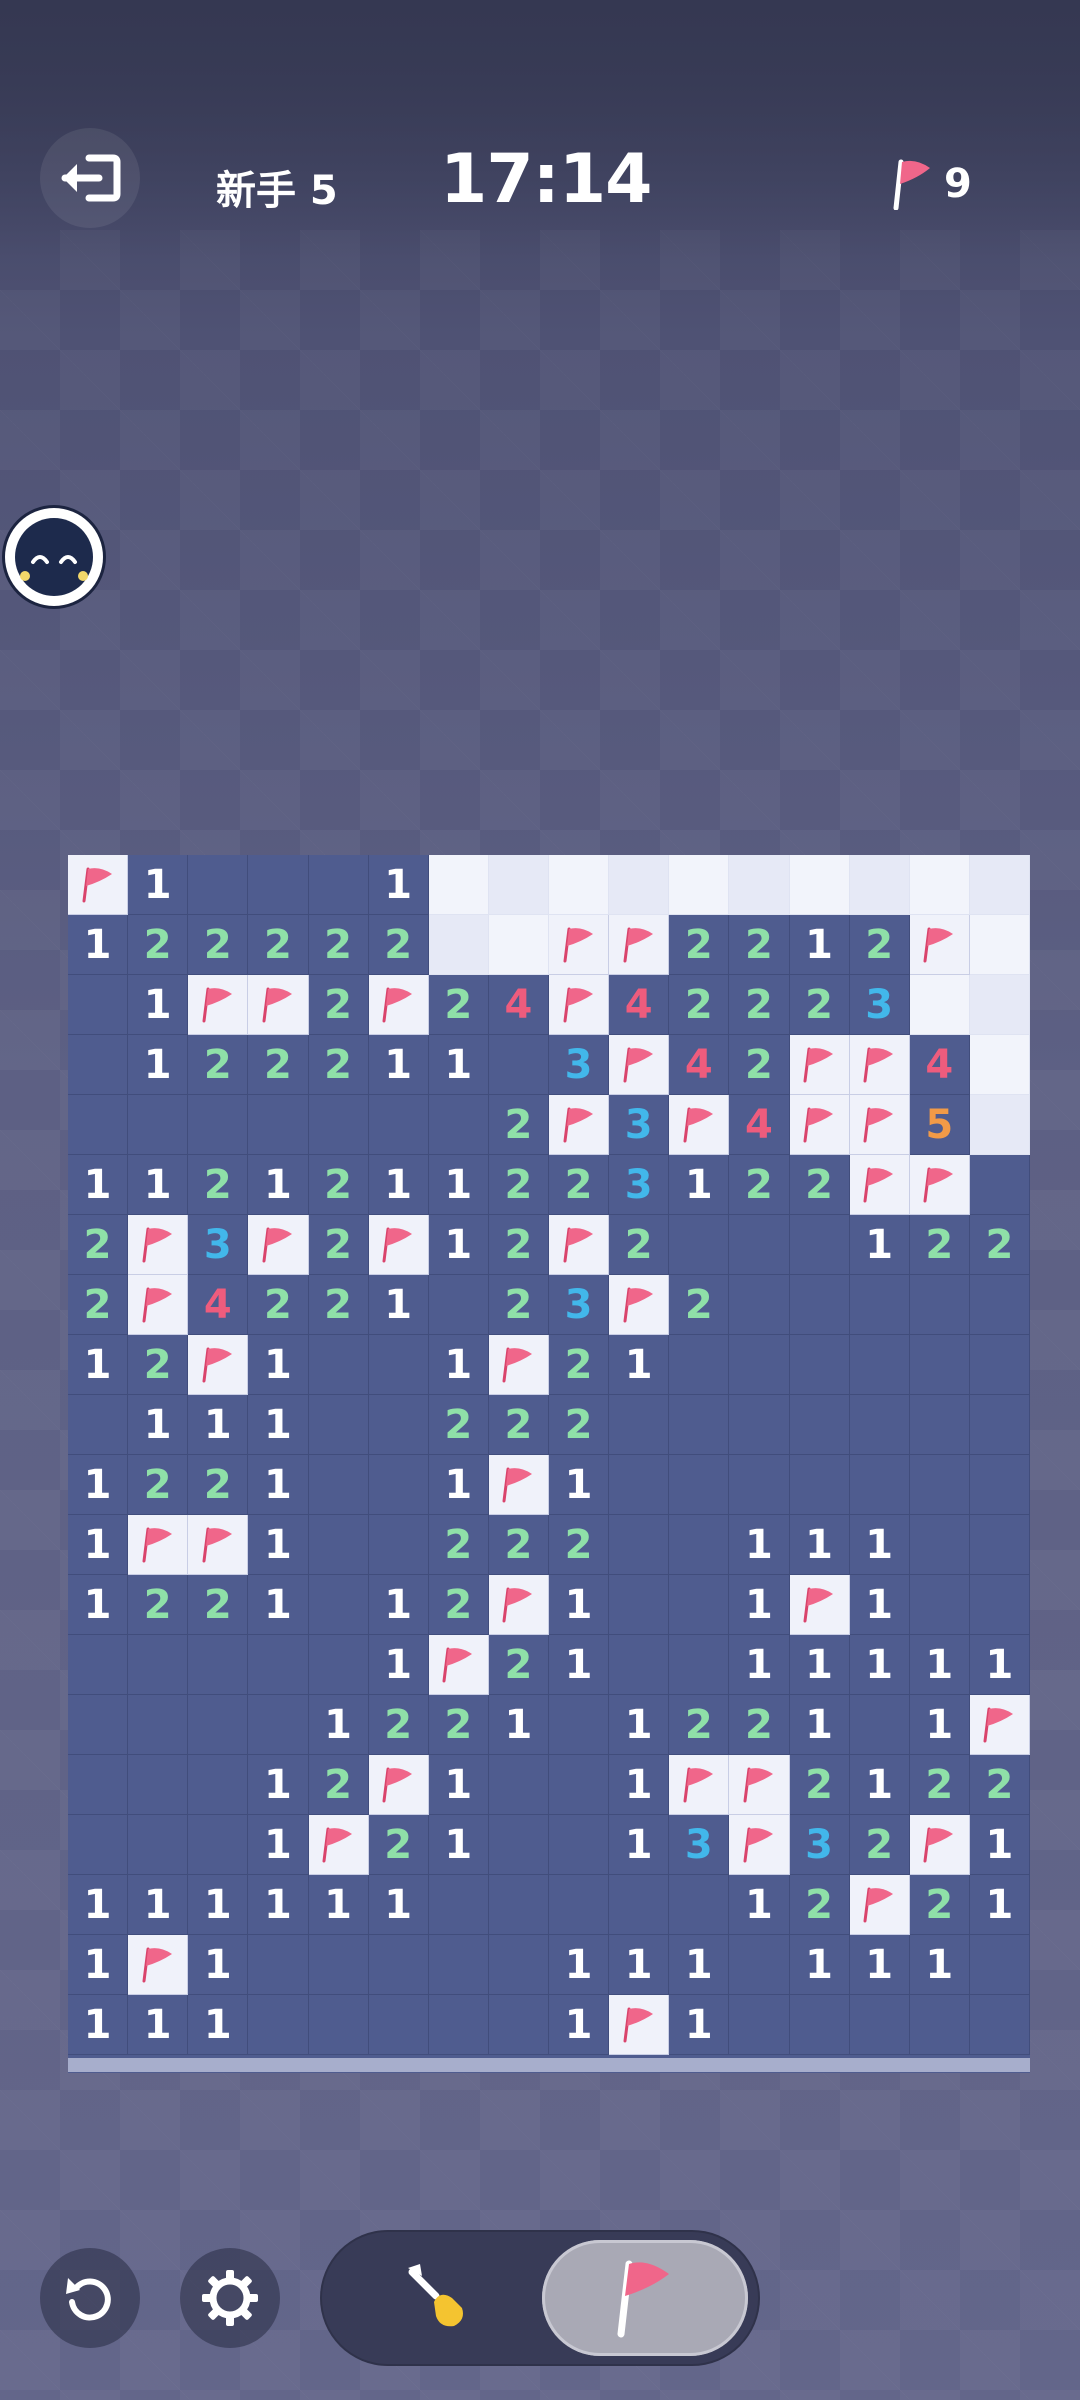  I want to click on settings-button, so click(230, 2298).